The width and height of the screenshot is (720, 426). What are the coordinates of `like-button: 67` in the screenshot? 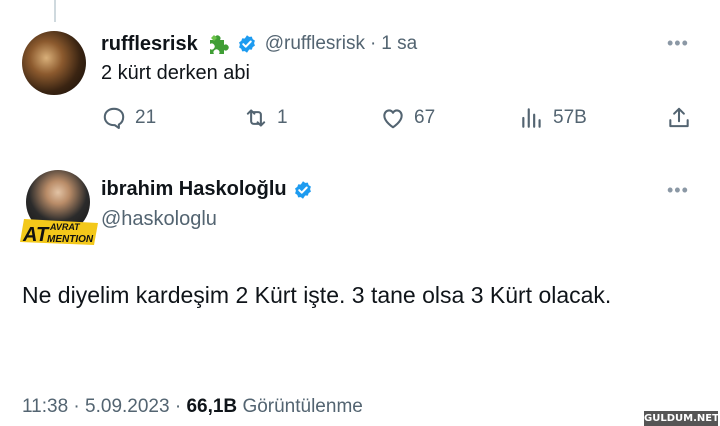 It's located at (407, 118).